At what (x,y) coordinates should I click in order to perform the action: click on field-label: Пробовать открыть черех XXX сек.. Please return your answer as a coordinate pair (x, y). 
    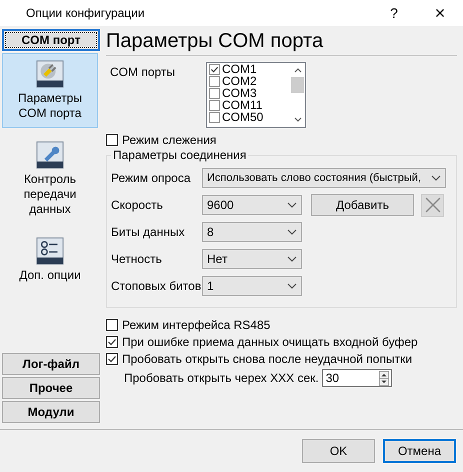
    Looking at the image, I should click on (221, 378).